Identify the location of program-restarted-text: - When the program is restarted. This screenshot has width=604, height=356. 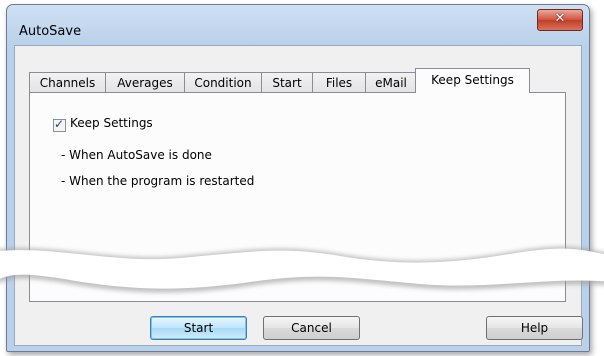
(158, 181).